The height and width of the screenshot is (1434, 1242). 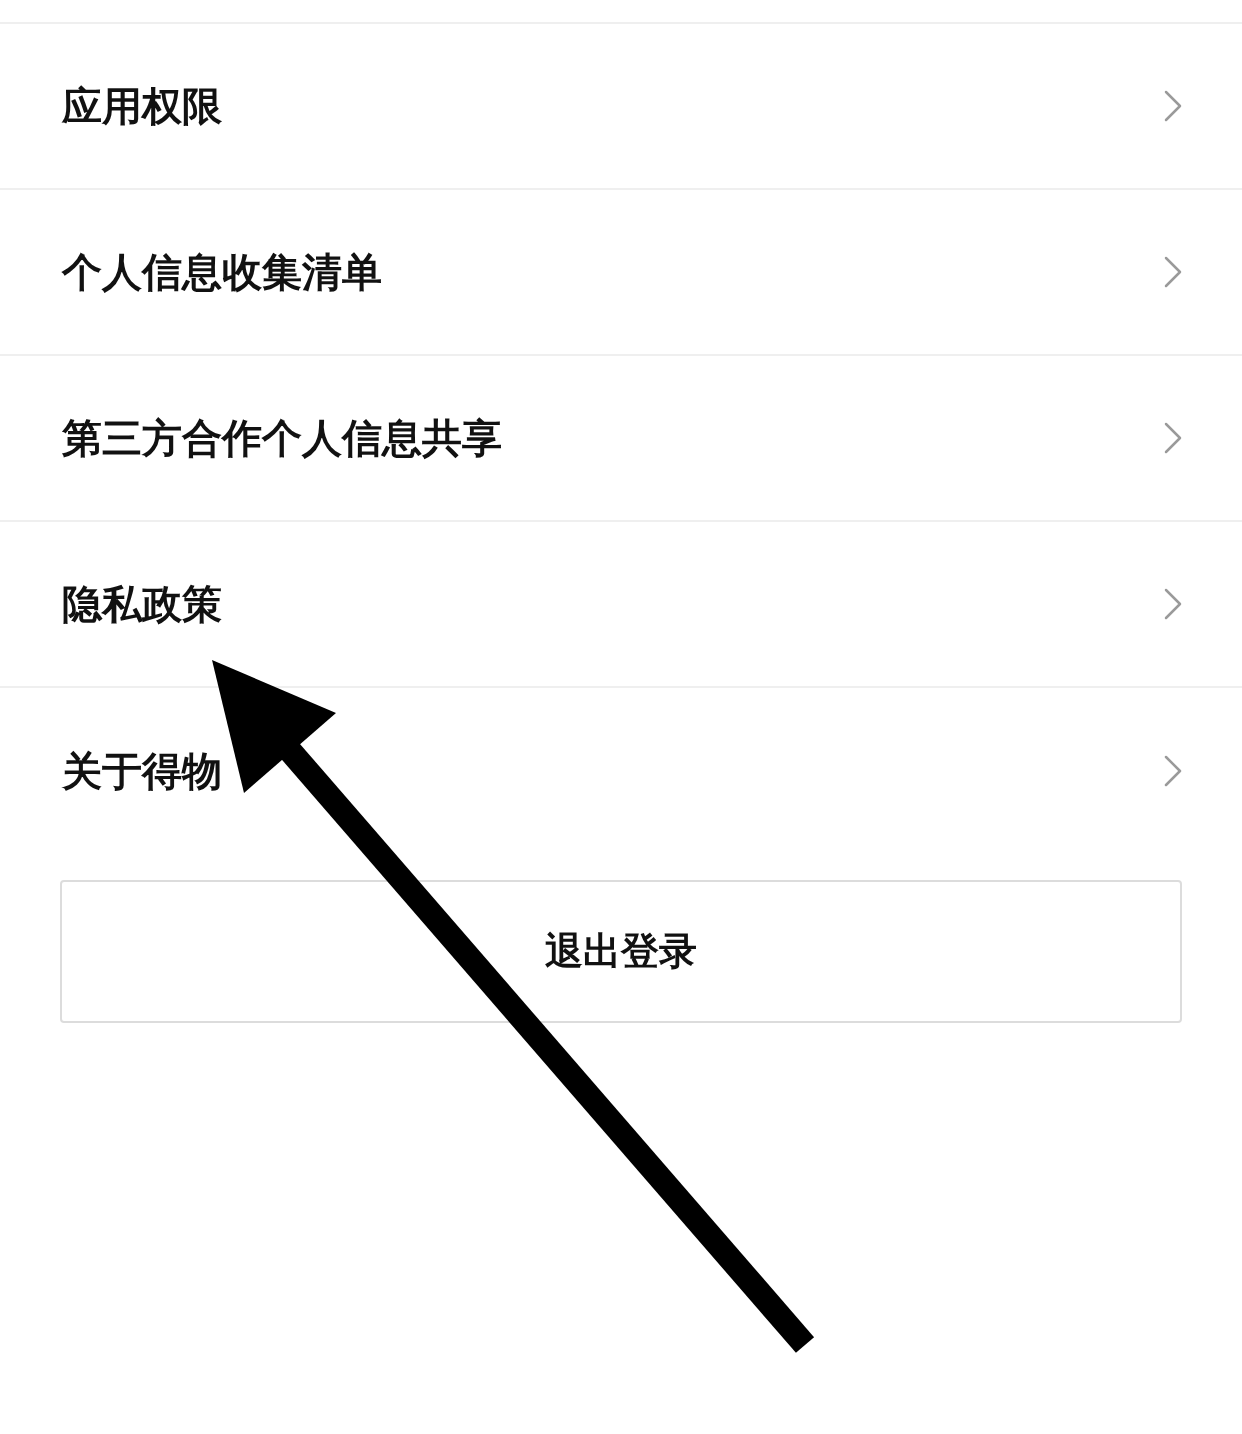 What do you see at coordinates (621, 107) in the screenshot?
I see `menu-item: 应用权限` at bounding box center [621, 107].